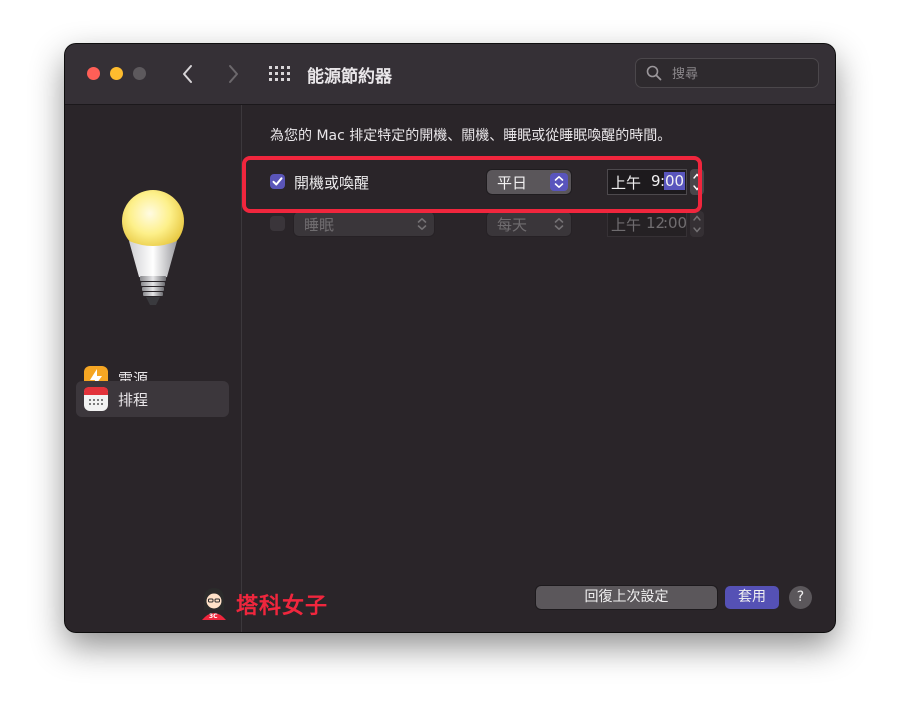  I want to click on window-title: 能源節約器, so click(349, 77).